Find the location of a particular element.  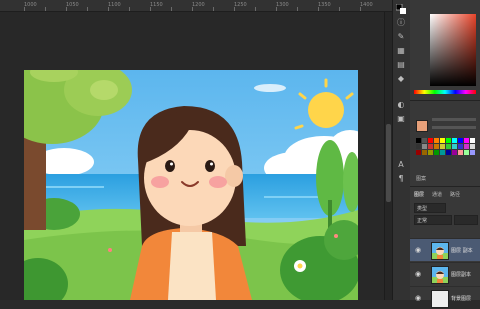

ruler-tick: 1300 is located at coordinates (282, 5).